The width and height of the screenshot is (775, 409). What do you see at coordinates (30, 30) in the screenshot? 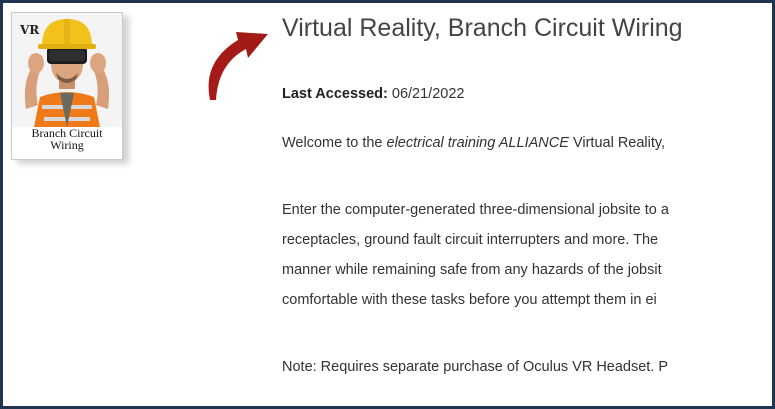
I see `vr-badge: VR` at bounding box center [30, 30].